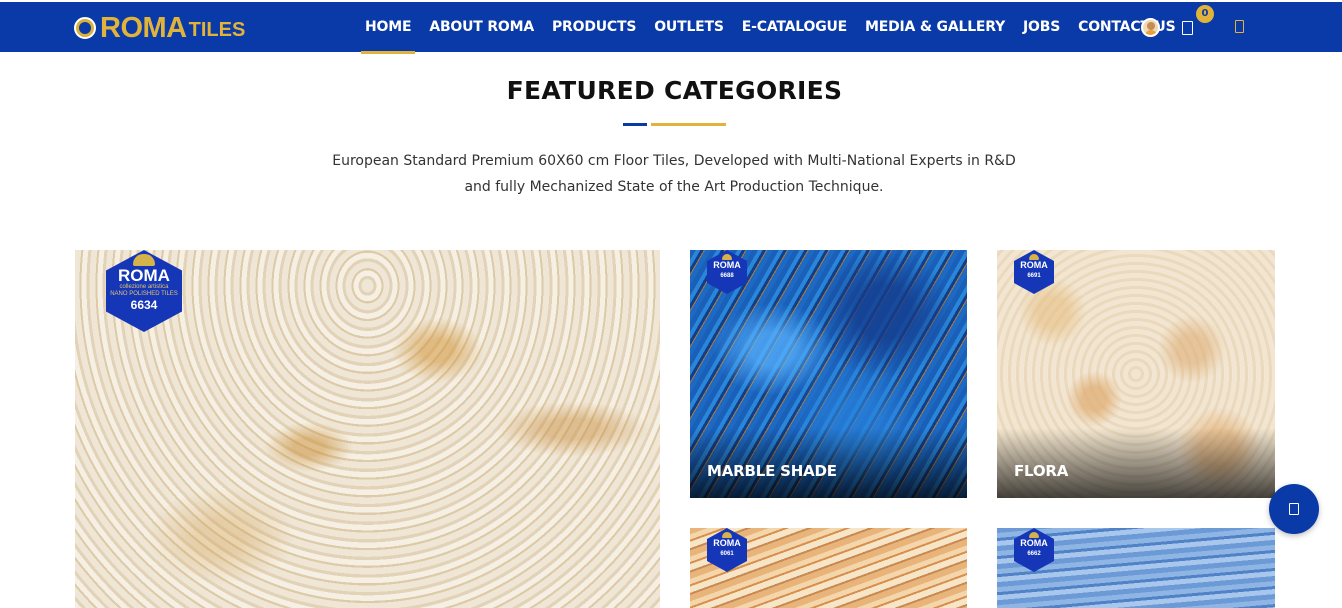  Describe the element at coordinates (1187, 28) in the screenshot. I see `cart-icon` at that location.